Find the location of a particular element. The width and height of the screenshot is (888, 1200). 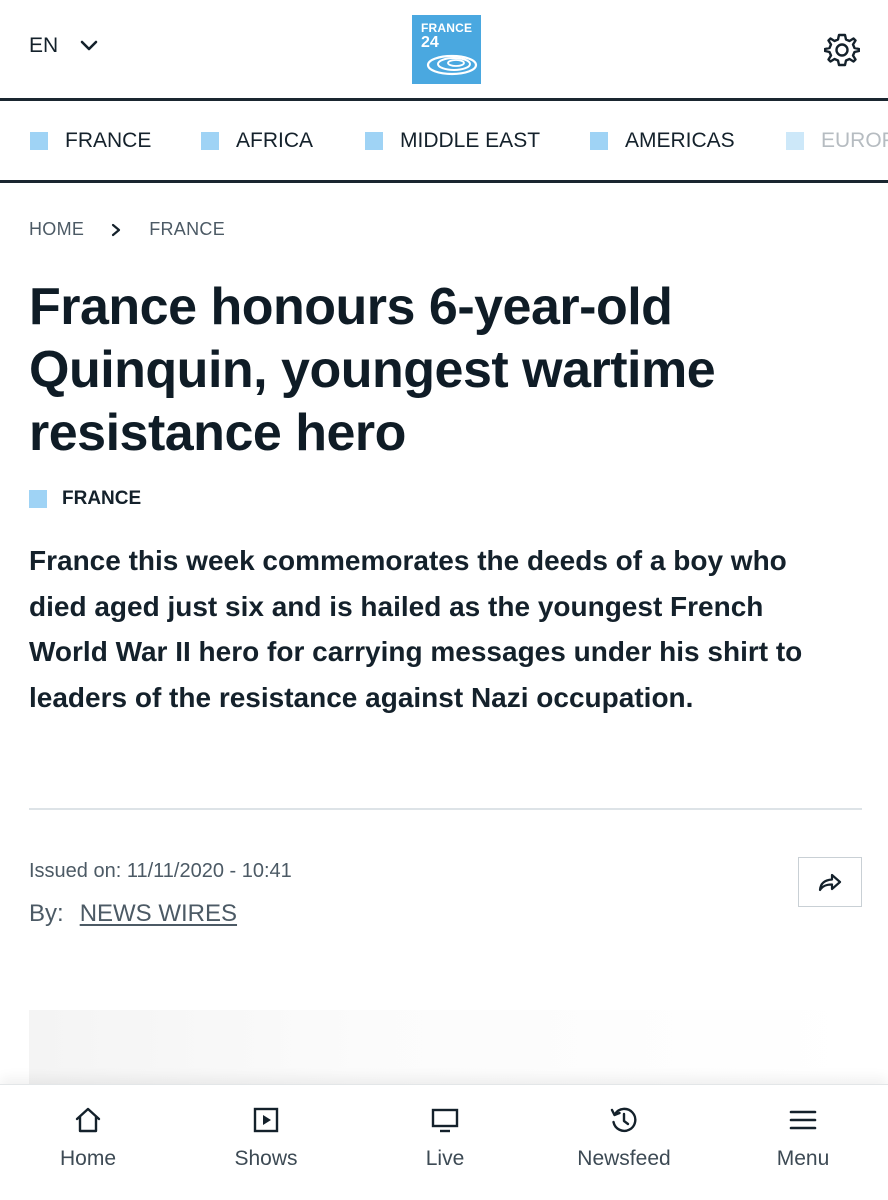

play-icon is located at coordinates (266, 1120).